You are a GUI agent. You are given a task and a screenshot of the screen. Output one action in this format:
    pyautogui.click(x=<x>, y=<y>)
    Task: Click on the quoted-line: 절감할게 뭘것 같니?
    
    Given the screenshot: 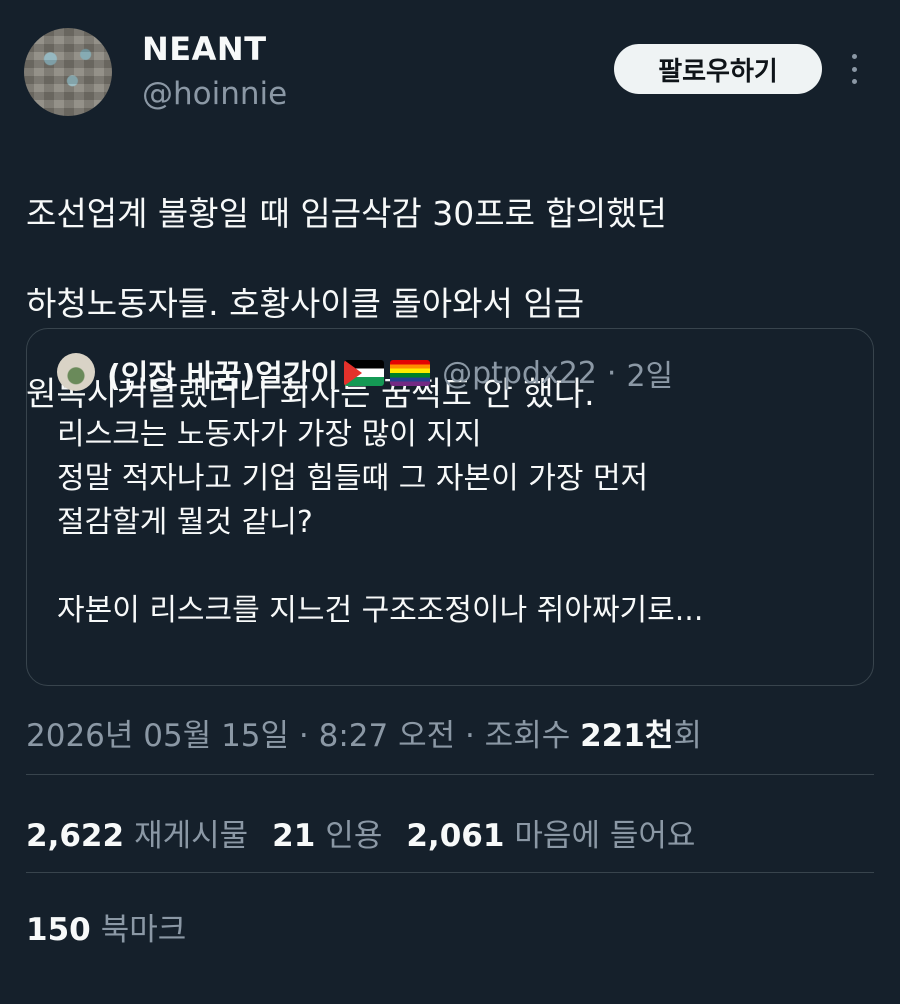 What is the action you would take?
    pyautogui.click(x=185, y=522)
    